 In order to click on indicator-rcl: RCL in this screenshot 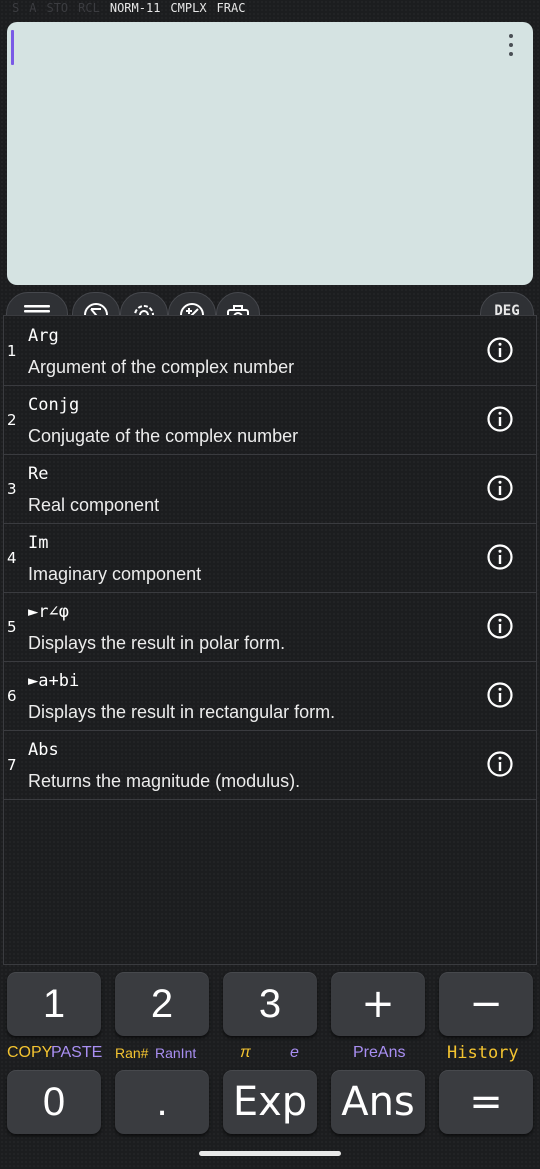, I will do `click(89, 8)`.